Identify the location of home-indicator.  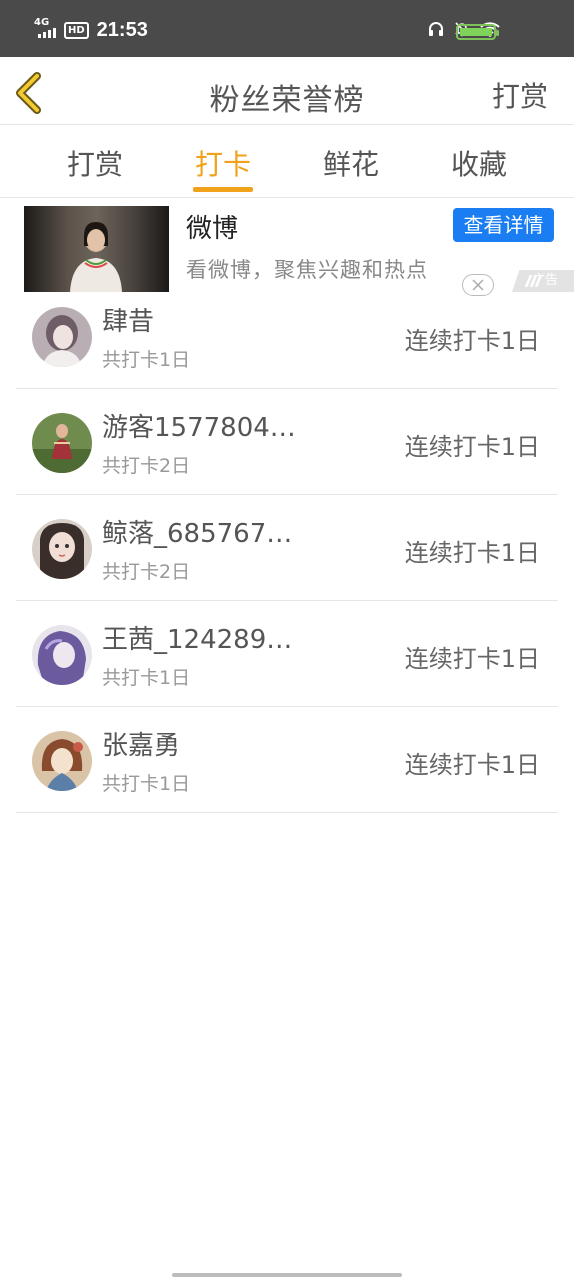
(287, 1275).